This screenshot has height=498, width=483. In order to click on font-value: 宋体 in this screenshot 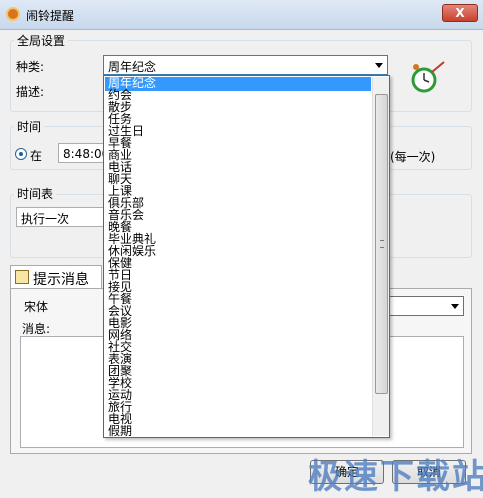, I will do `click(36, 307)`.